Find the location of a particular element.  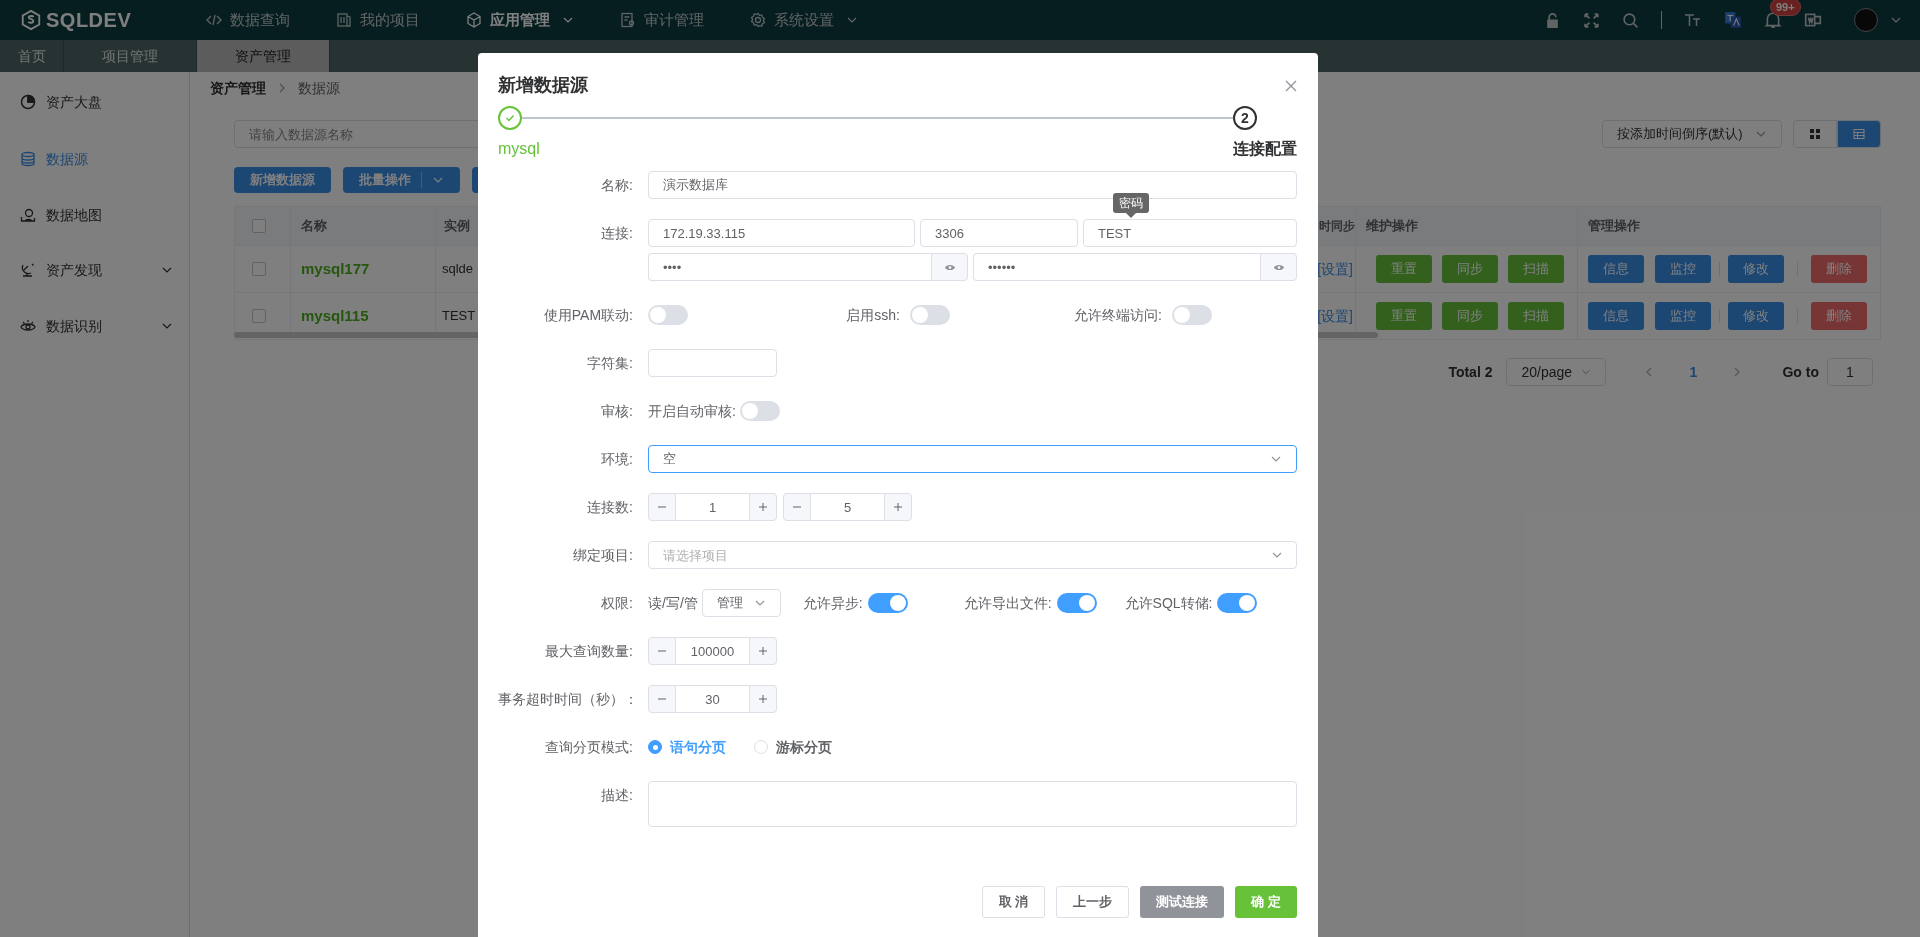

page-number-field: 1 is located at coordinates (1850, 372).